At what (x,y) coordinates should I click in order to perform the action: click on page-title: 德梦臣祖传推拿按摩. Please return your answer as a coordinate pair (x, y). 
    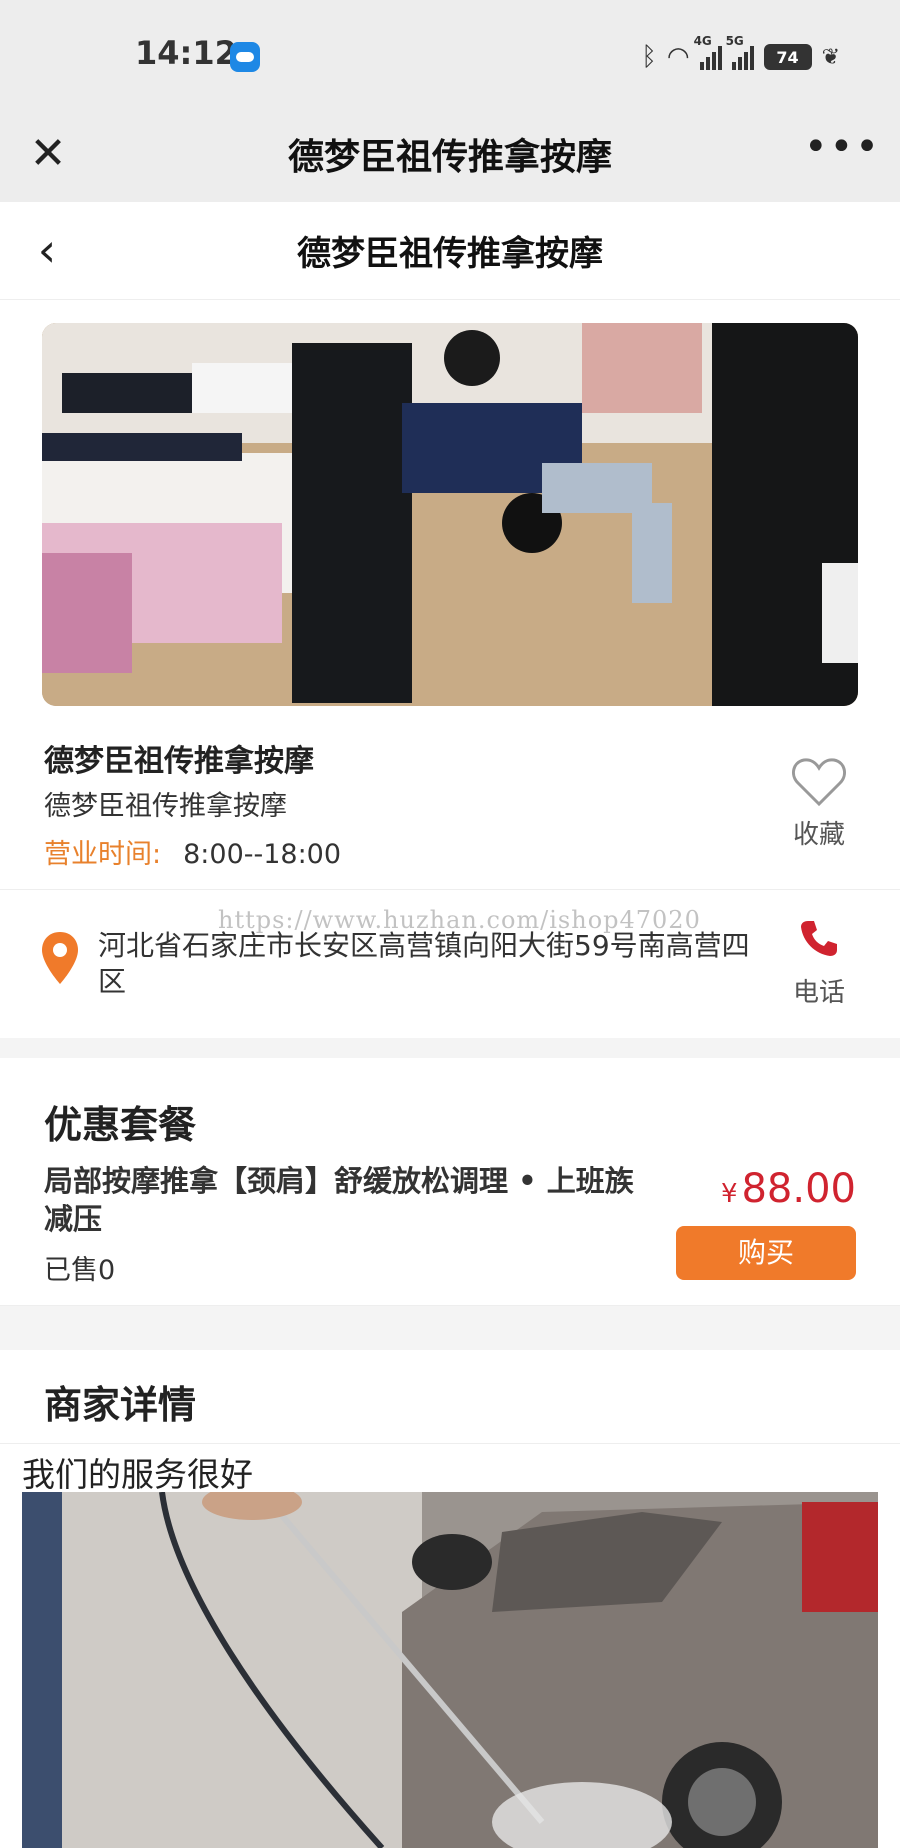
    Looking at the image, I should click on (450, 254).